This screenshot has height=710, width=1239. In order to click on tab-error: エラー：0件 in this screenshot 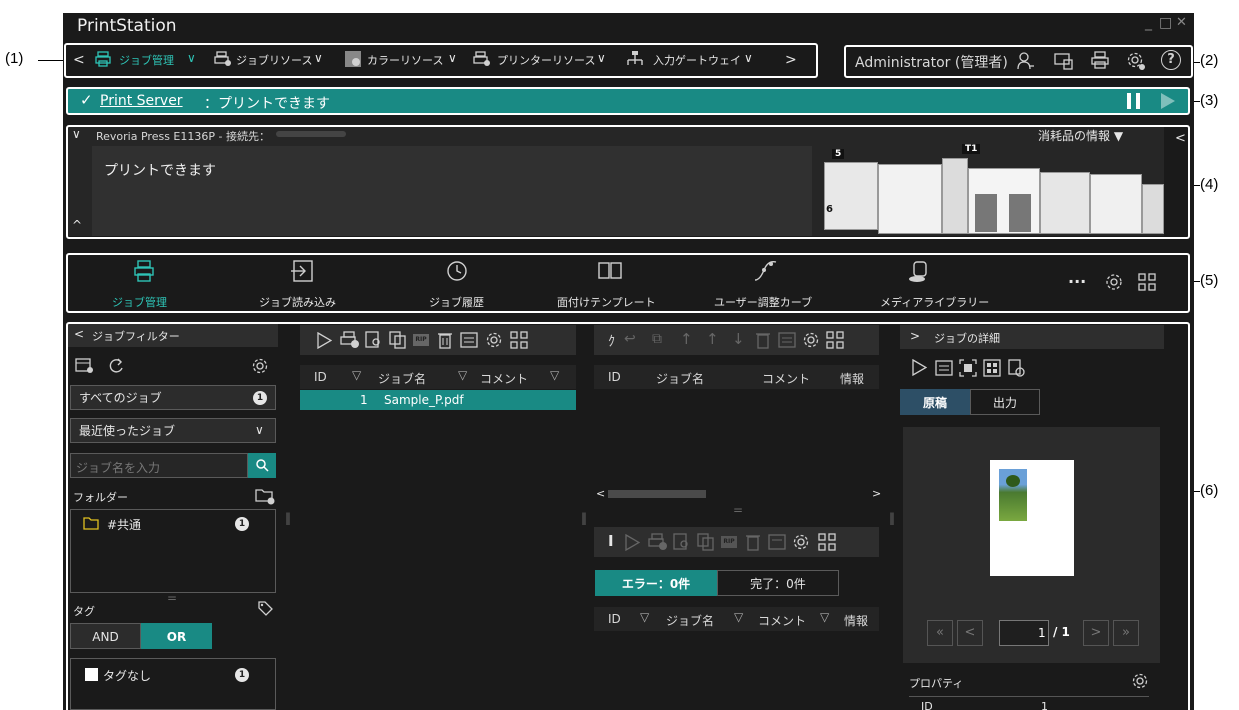, I will do `click(656, 583)`.